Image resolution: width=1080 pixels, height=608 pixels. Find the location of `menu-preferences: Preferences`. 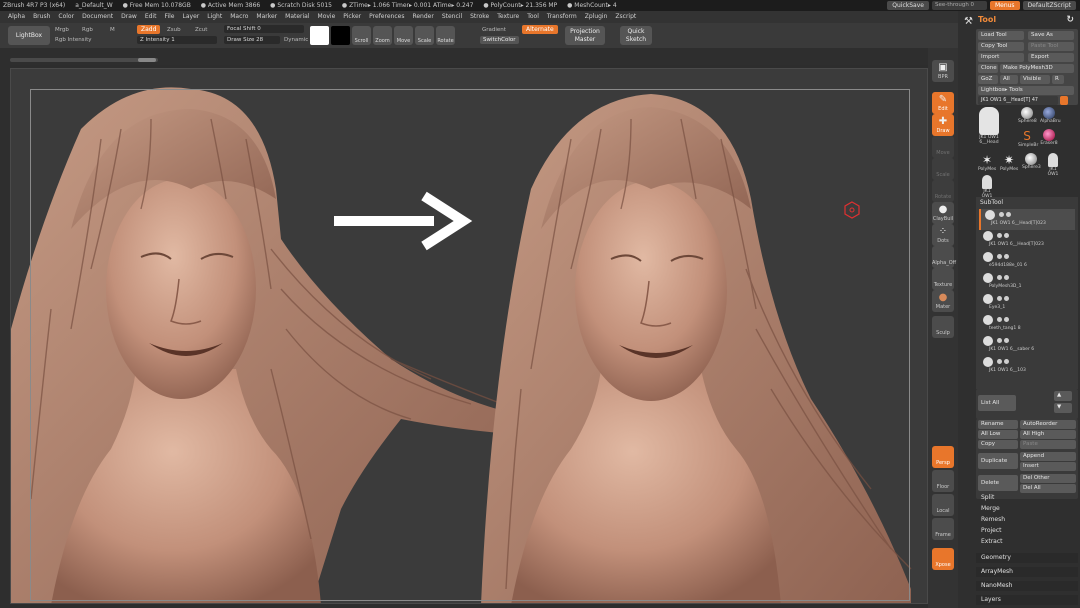

menu-preferences: Preferences is located at coordinates (386, 17).